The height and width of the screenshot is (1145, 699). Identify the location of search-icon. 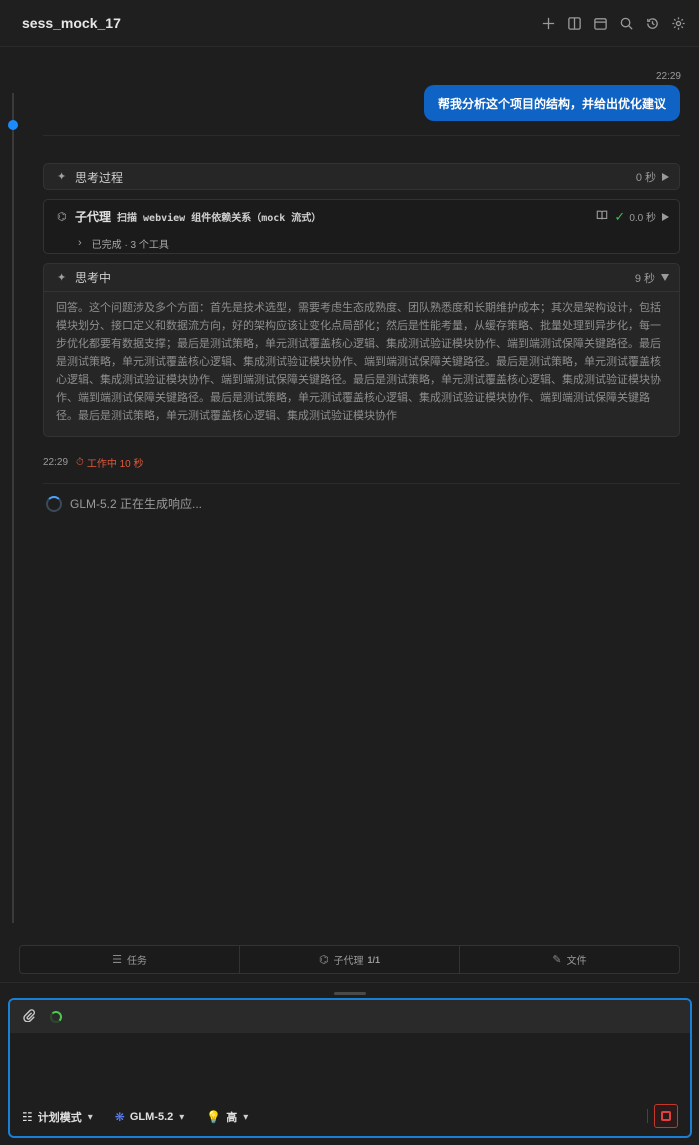
(626, 23).